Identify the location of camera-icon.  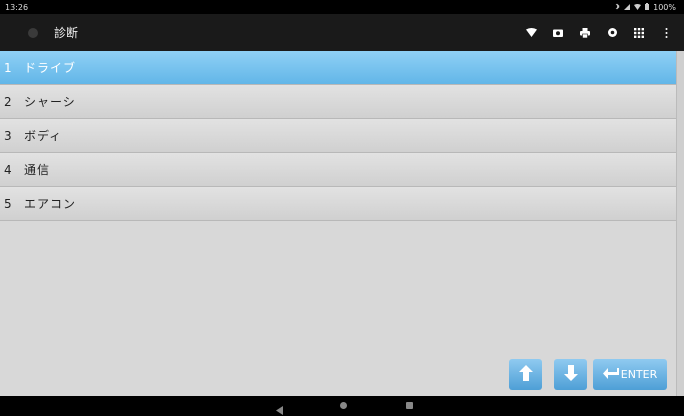
(558, 33).